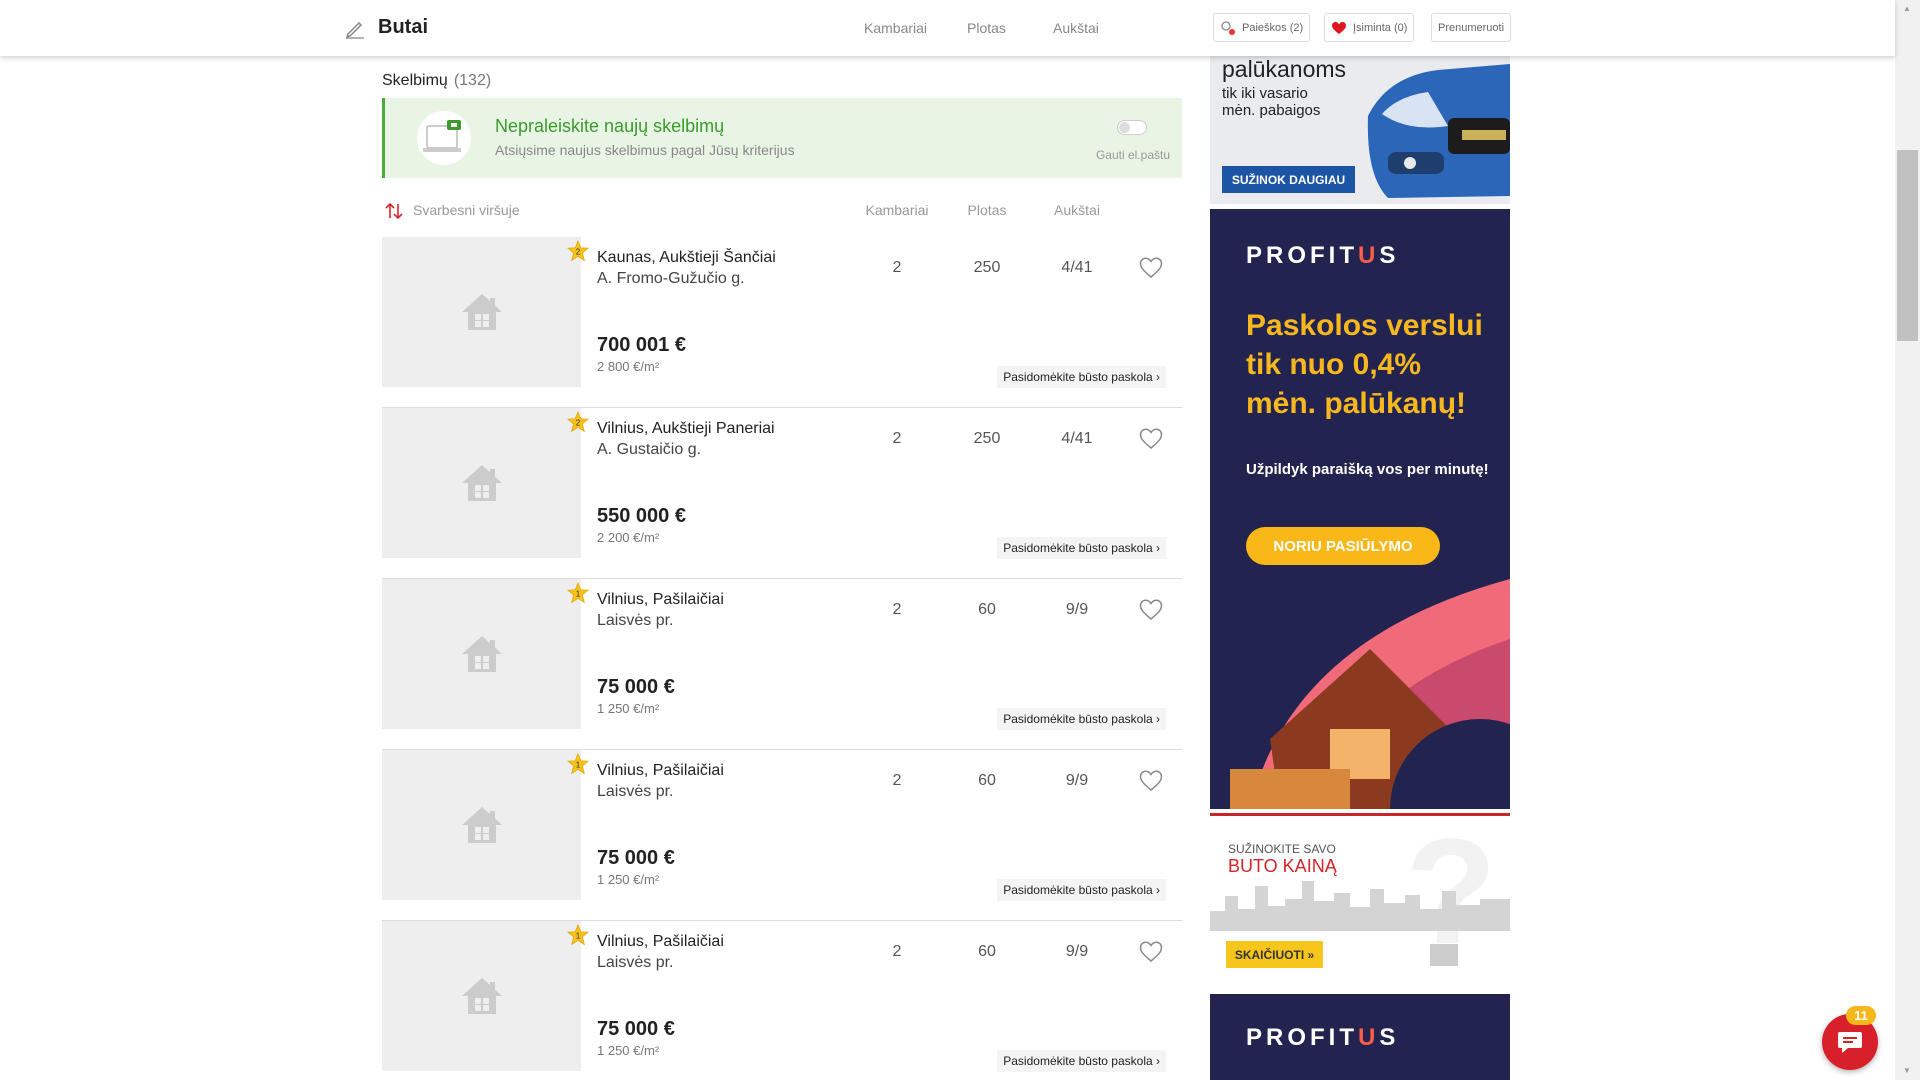  Describe the element at coordinates (1271, 110) in the screenshot. I see `car-ad-line3: mėn. pabaigos` at that location.